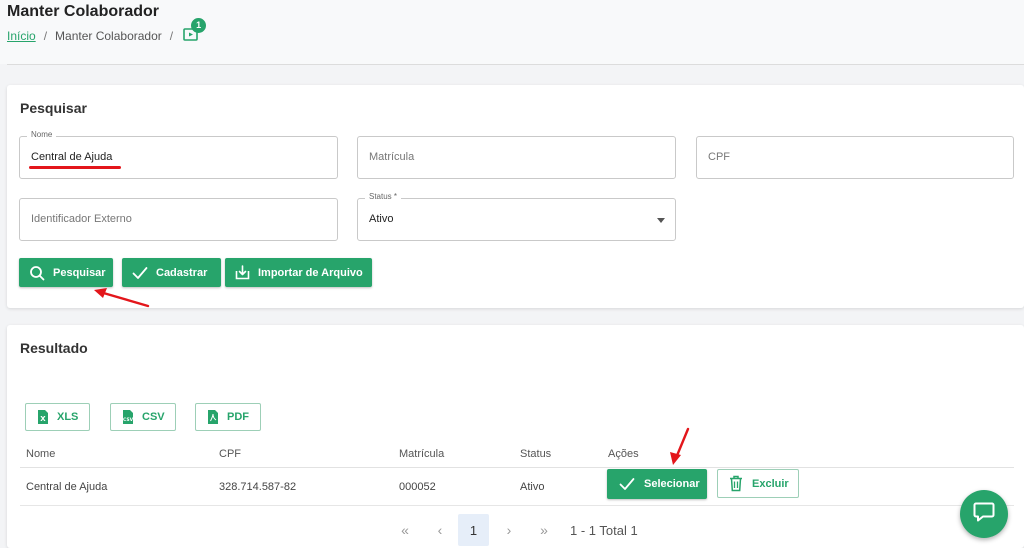 Image resolution: width=1024 pixels, height=548 pixels. What do you see at coordinates (21, 36) in the screenshot?
I see `breadcrumb-home-link: Início` at bounding box center [21, 36].